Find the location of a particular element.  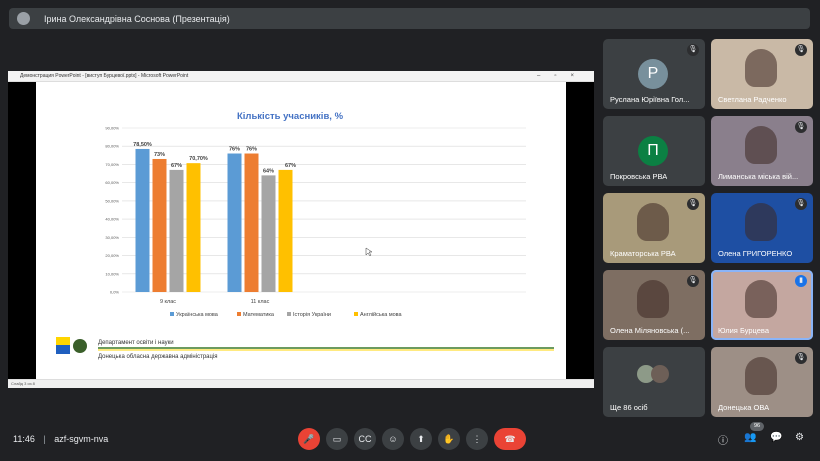

x-tick-label: 11 клас is located at coordinates (260, 302).